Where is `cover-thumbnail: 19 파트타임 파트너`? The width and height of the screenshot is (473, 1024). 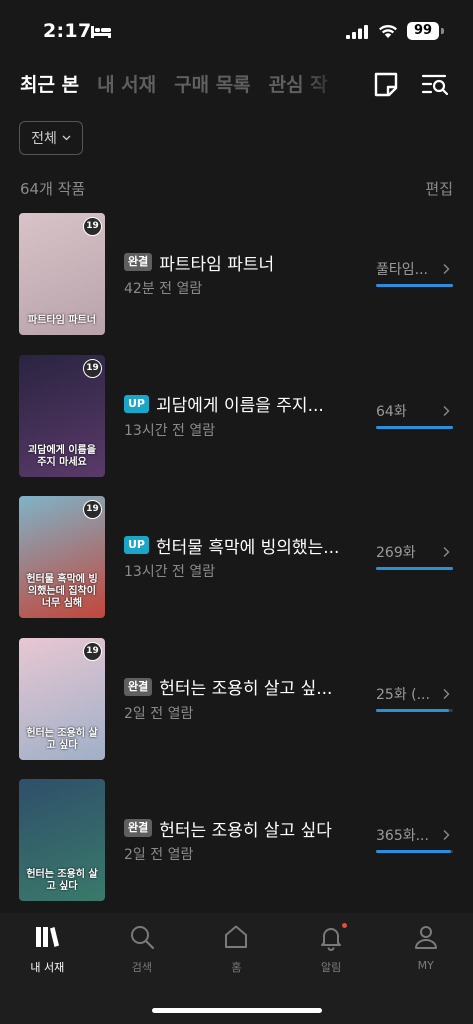
cover-thumbnail: 19 파트타임 파트너 is located at coordinates (62, 274).